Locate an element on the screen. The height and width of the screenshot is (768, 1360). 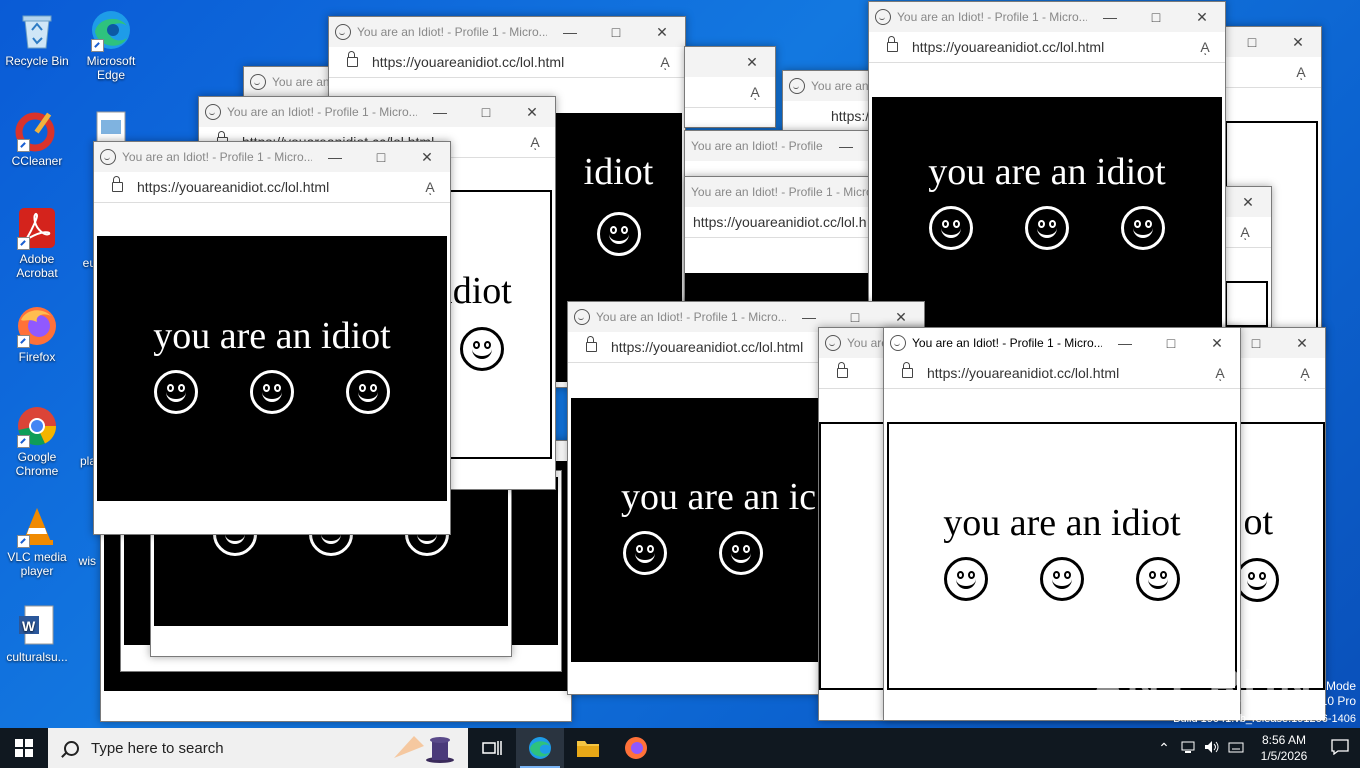
notification-center-icon is located at coordinates (1340, 748).